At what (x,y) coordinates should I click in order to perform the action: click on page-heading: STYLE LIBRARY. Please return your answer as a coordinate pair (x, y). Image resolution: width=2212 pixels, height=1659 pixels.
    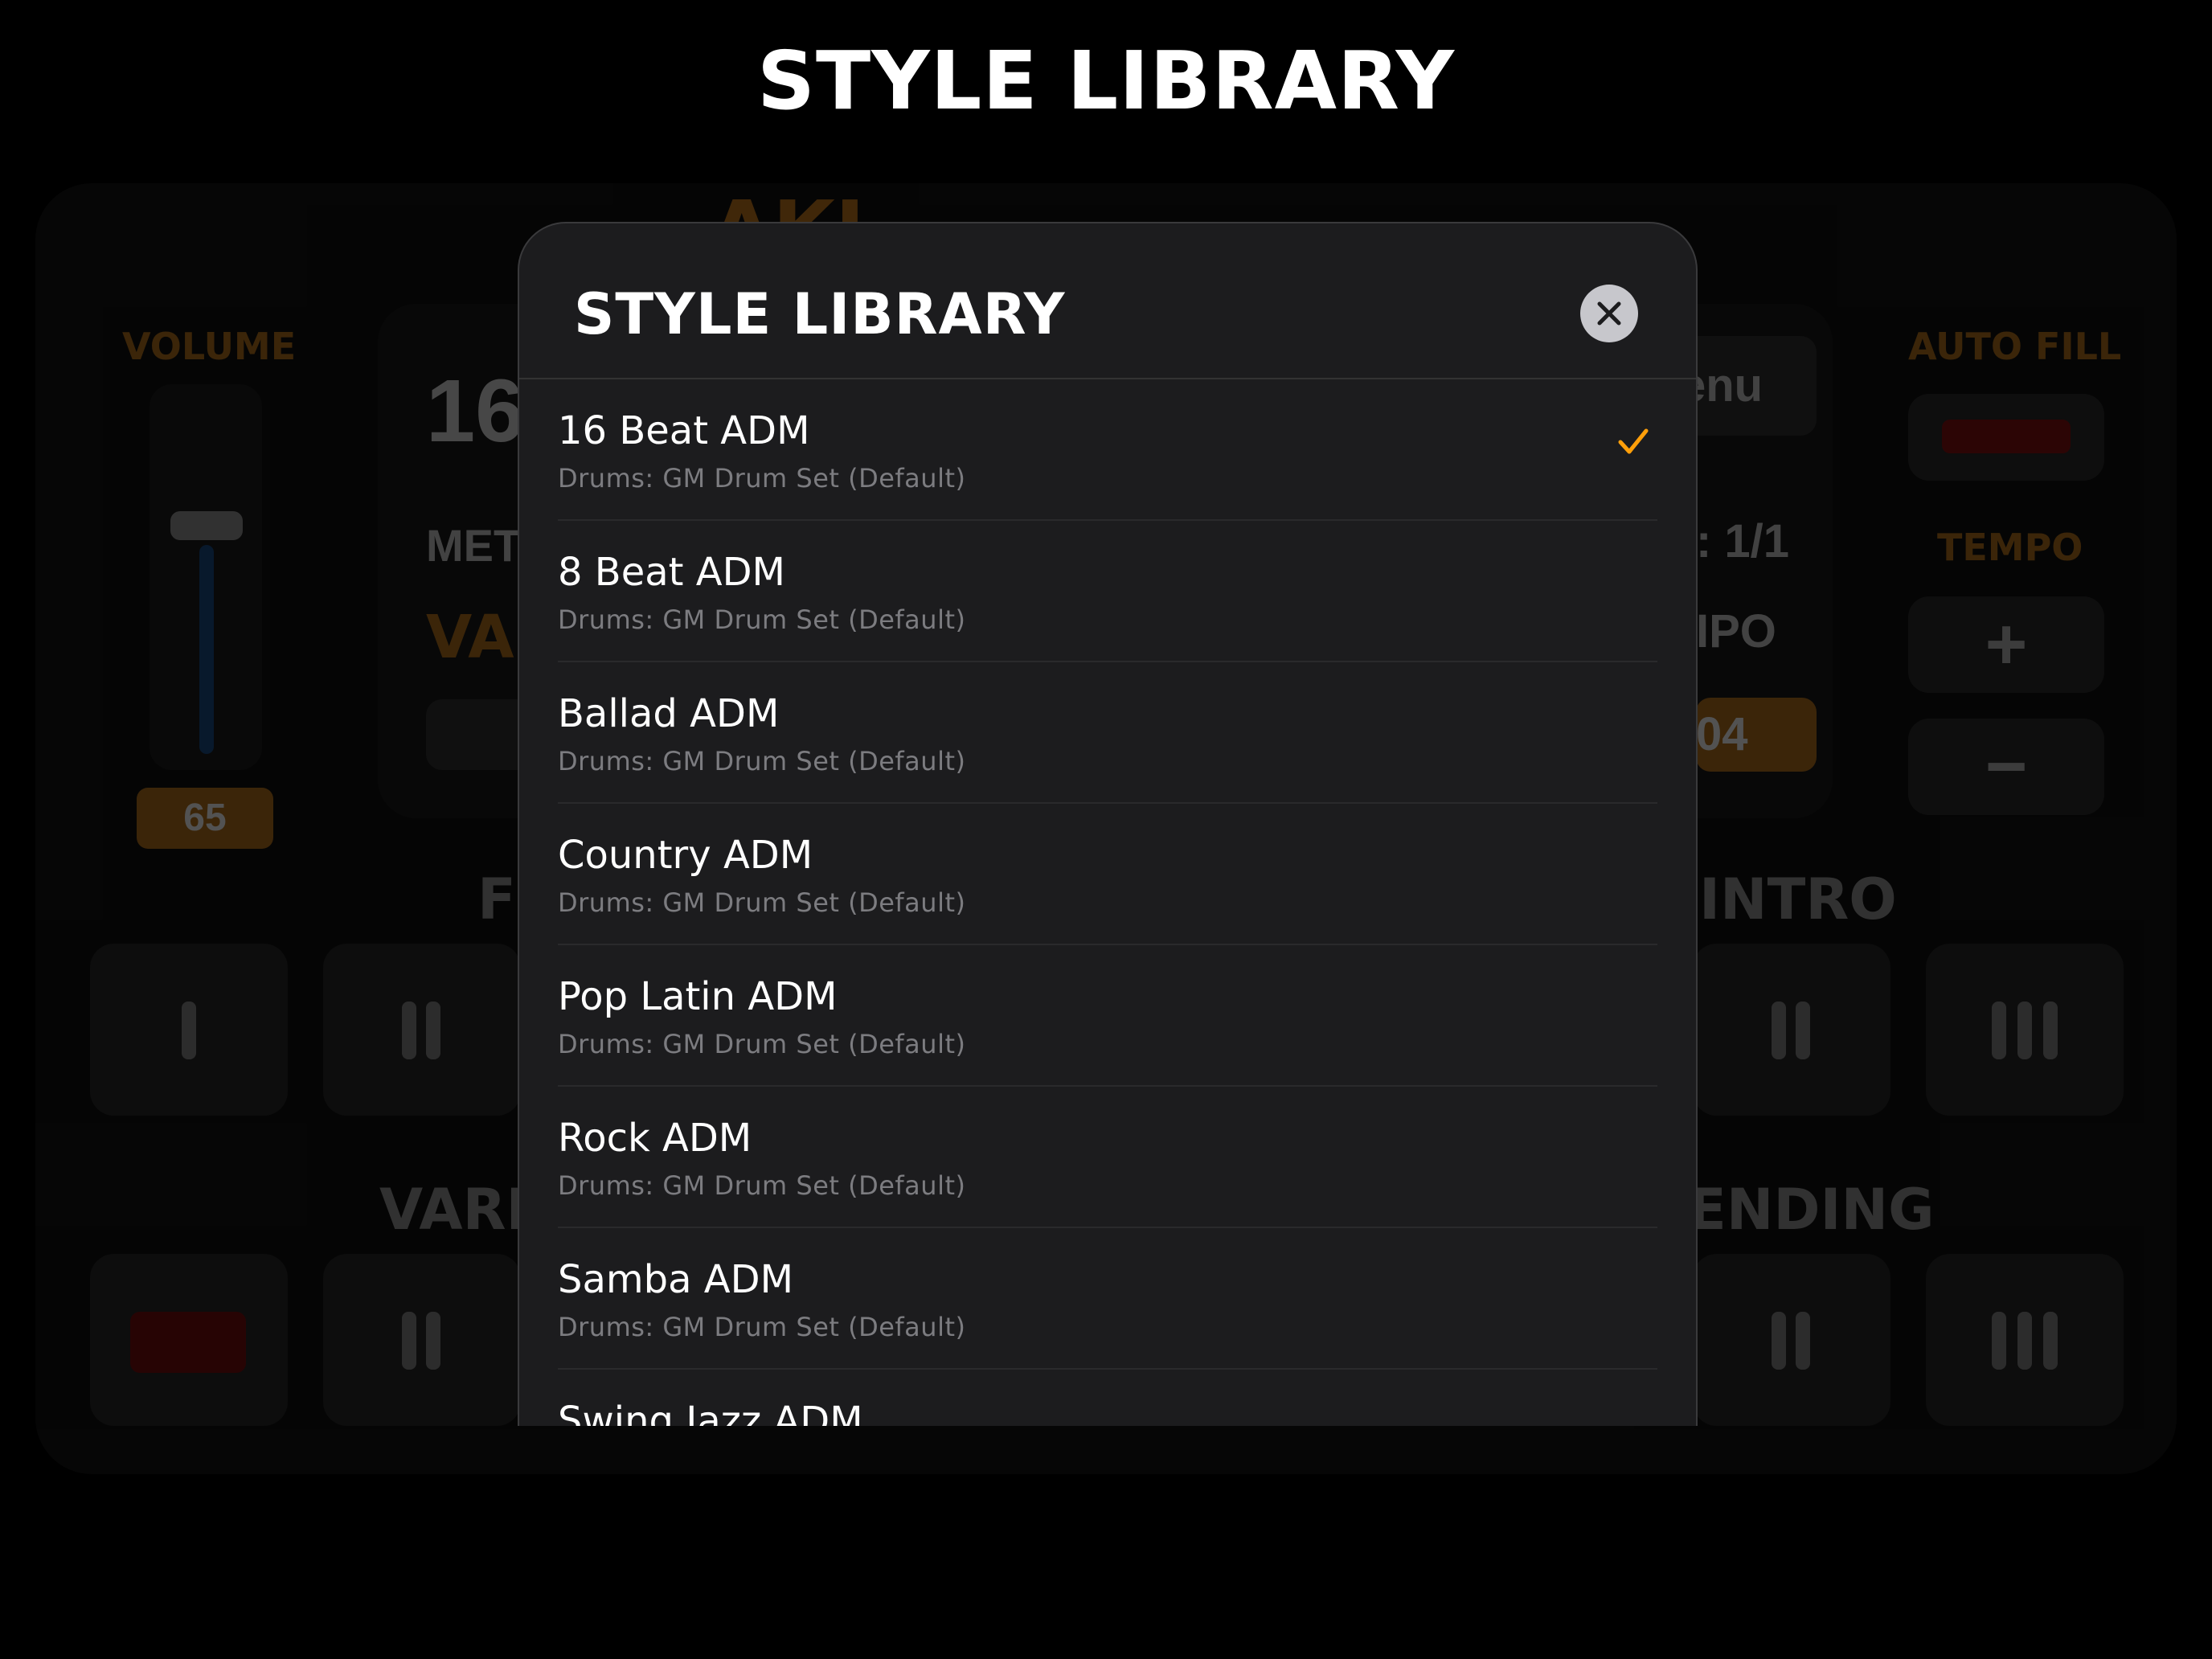
    Looking at the image, I should click on (1106, 81).